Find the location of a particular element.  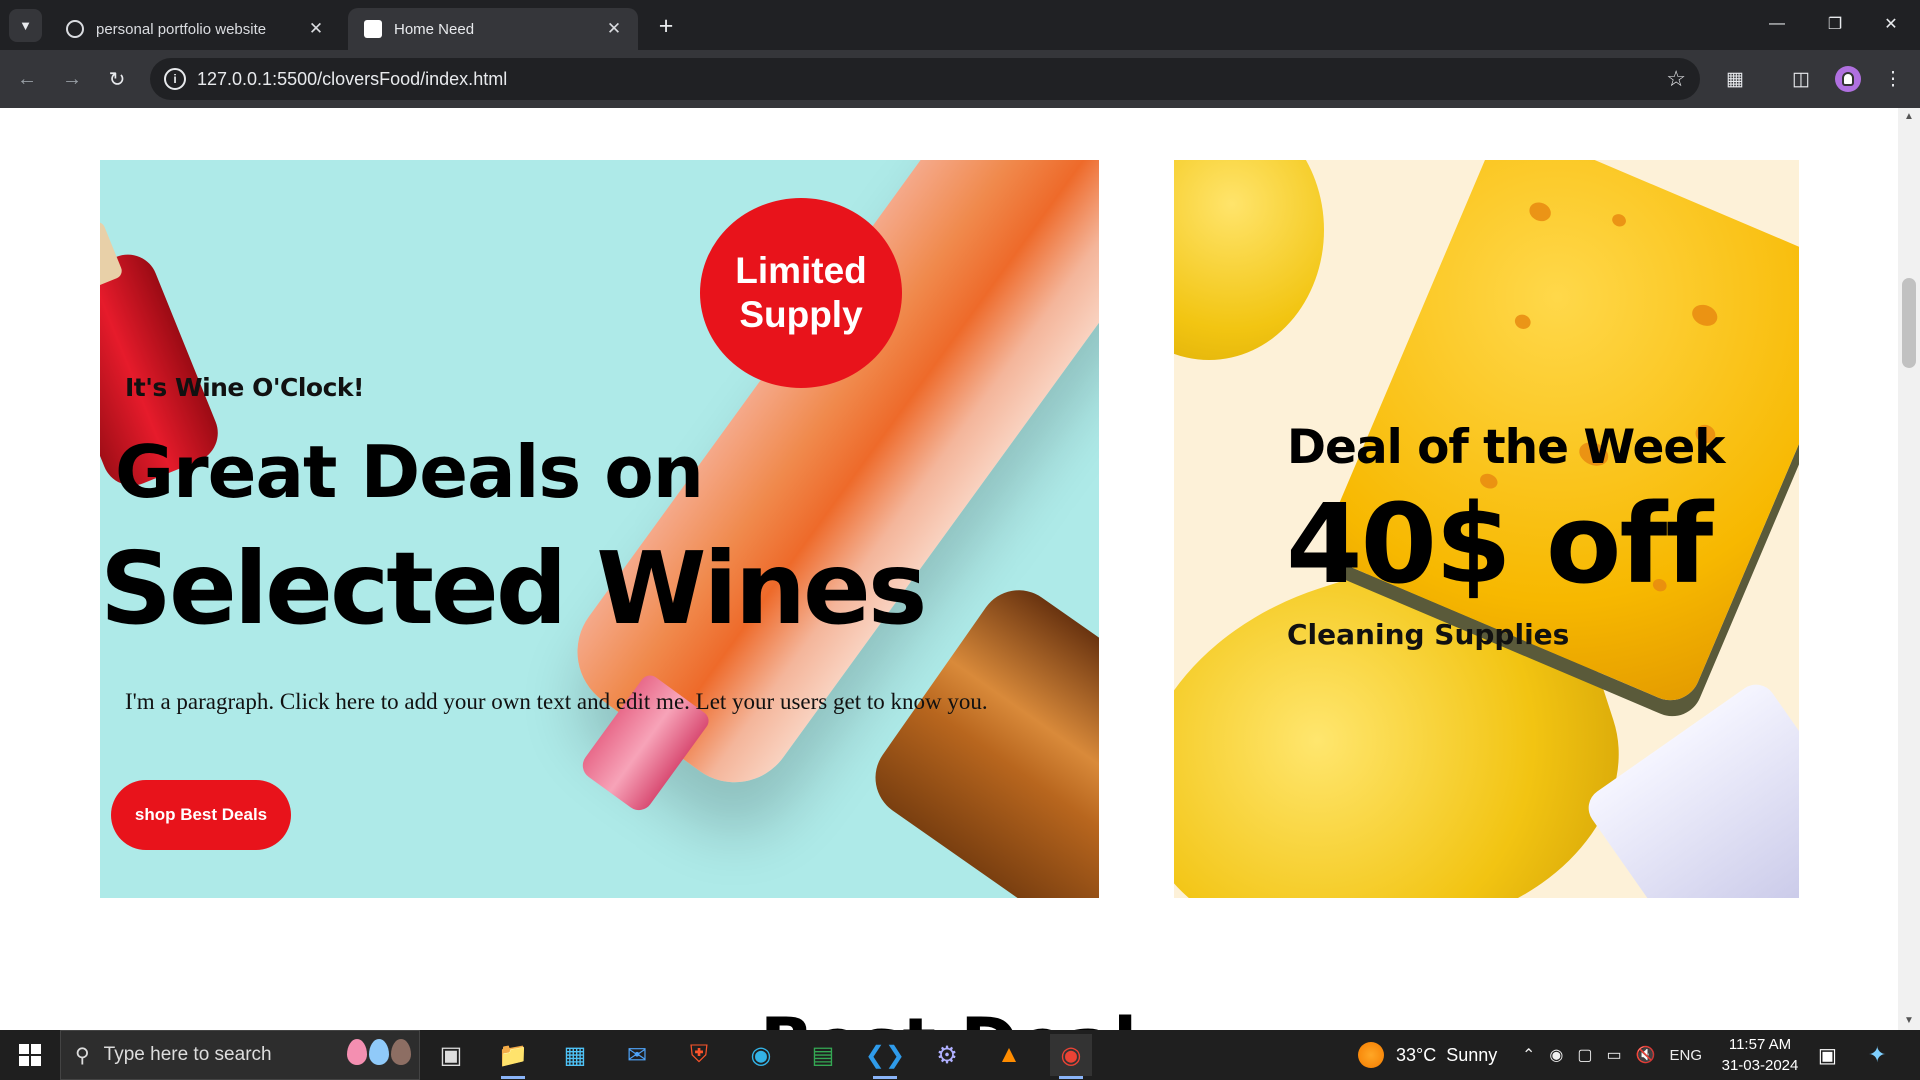

scrub-brush-image is located at coordinates (1689, 787).